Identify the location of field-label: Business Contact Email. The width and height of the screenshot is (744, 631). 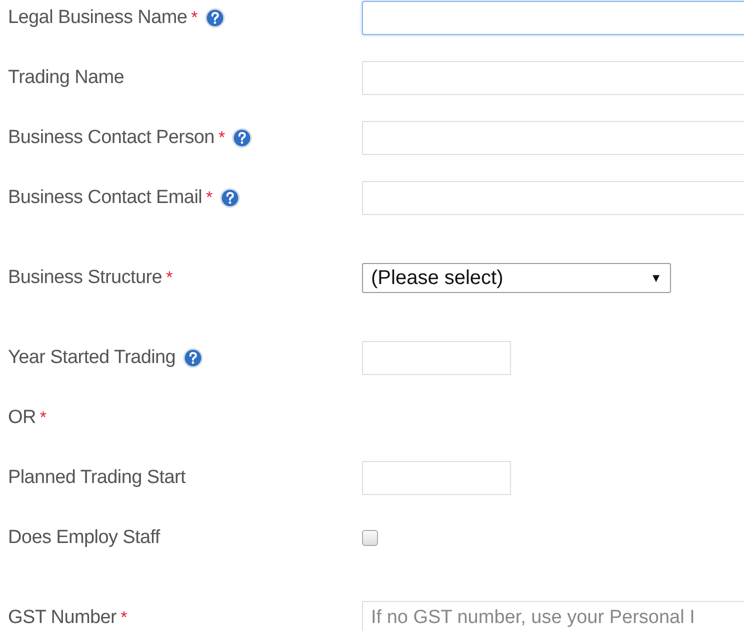
(105, 198).